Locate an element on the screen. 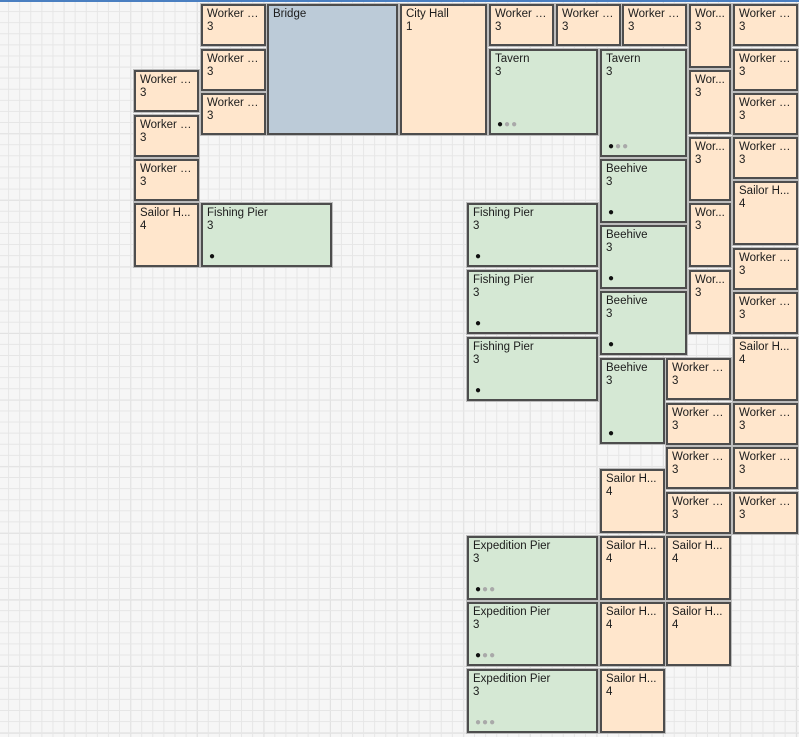 This screenshot has width=799, height=737. building-name: Expedition Pier is located at coordinates (512, 679).